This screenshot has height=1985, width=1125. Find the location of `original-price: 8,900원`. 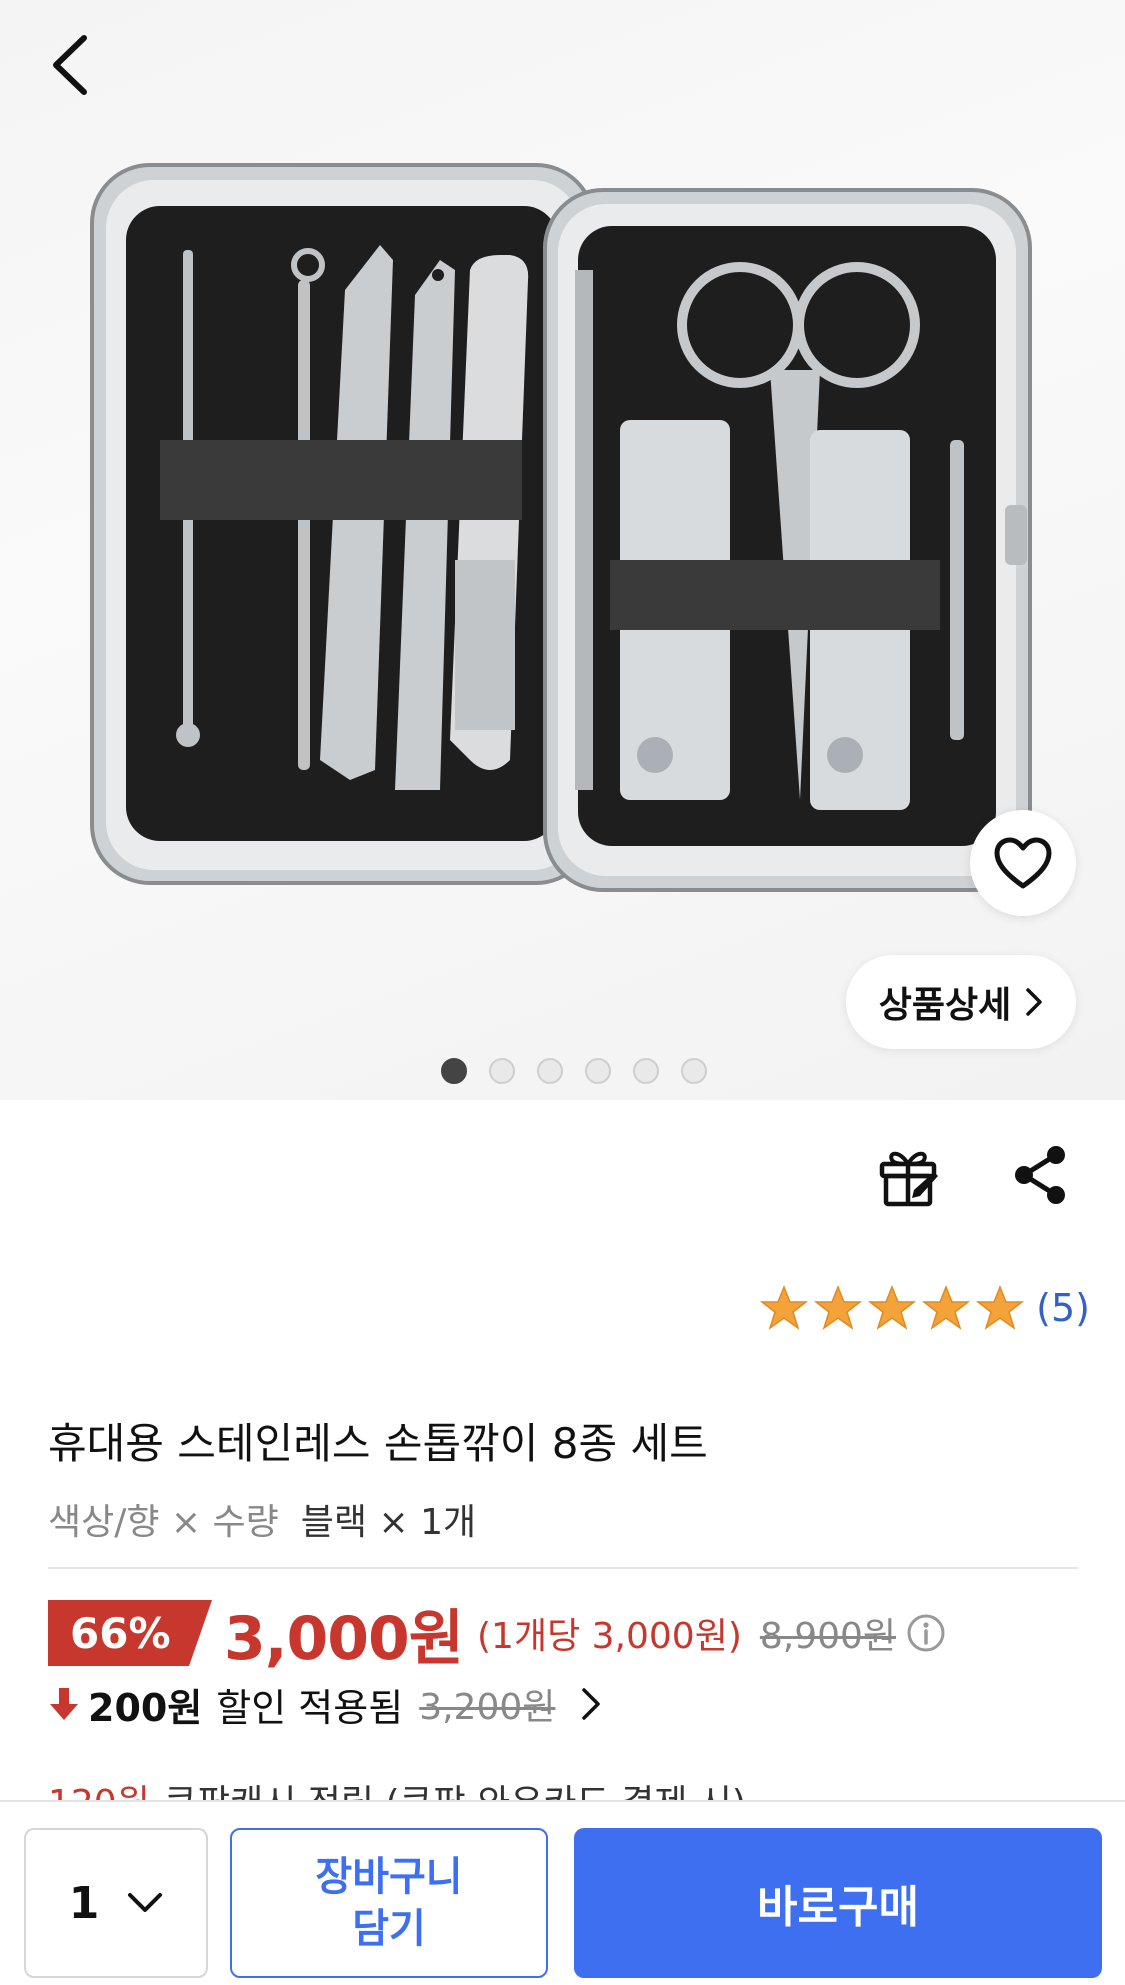

original-price: 8,900원 is located at coordinates (828, 1636).